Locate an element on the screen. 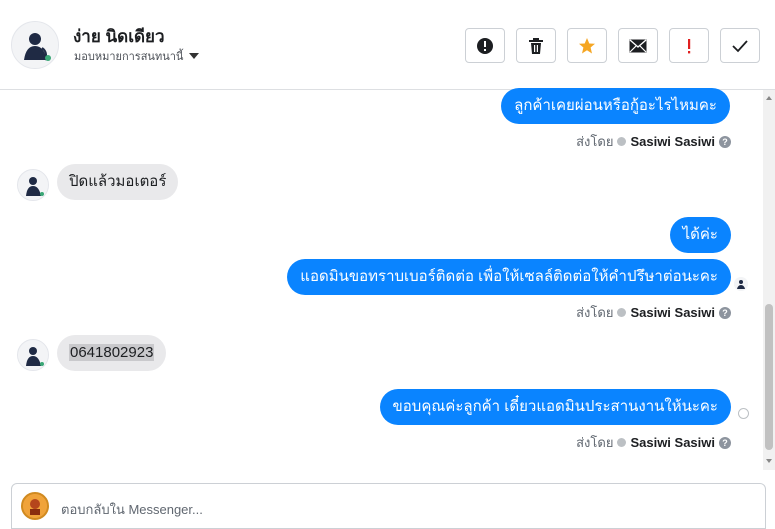 This screenshot has width=775, height=529. scroll-down-arrow-icon is located at coordinates (769, 461).